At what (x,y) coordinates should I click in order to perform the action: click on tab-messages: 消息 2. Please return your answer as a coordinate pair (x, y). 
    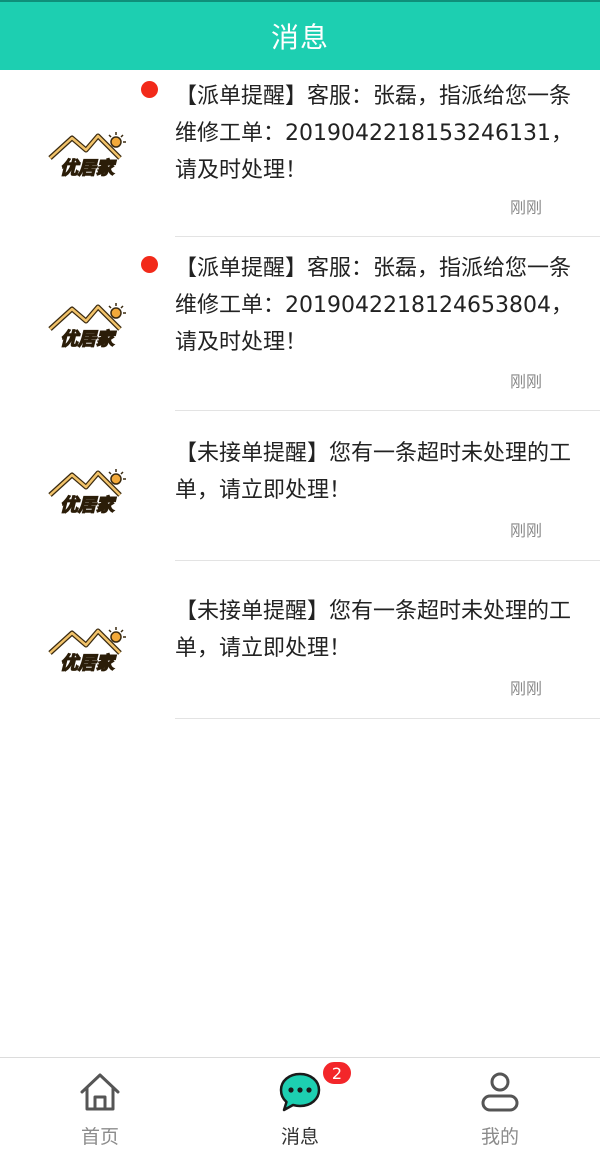
    Looking at the image, I should click on (300, 1112).